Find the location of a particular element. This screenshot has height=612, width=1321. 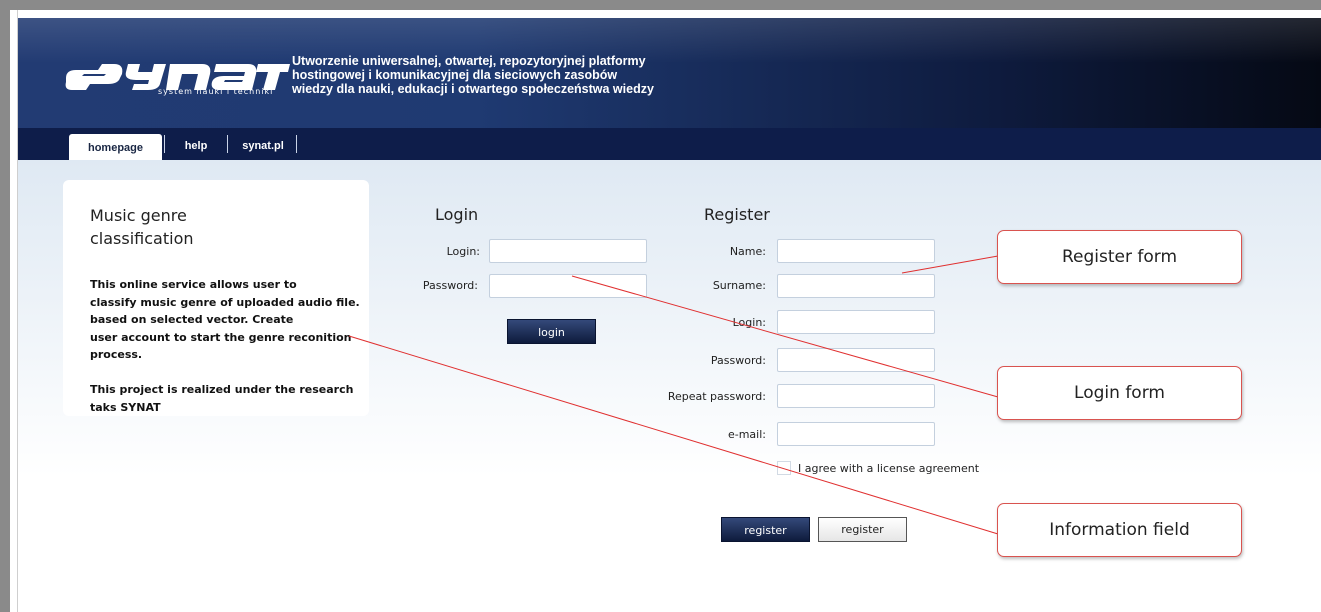

repeat-password-input is located at coordinates (856, 396).